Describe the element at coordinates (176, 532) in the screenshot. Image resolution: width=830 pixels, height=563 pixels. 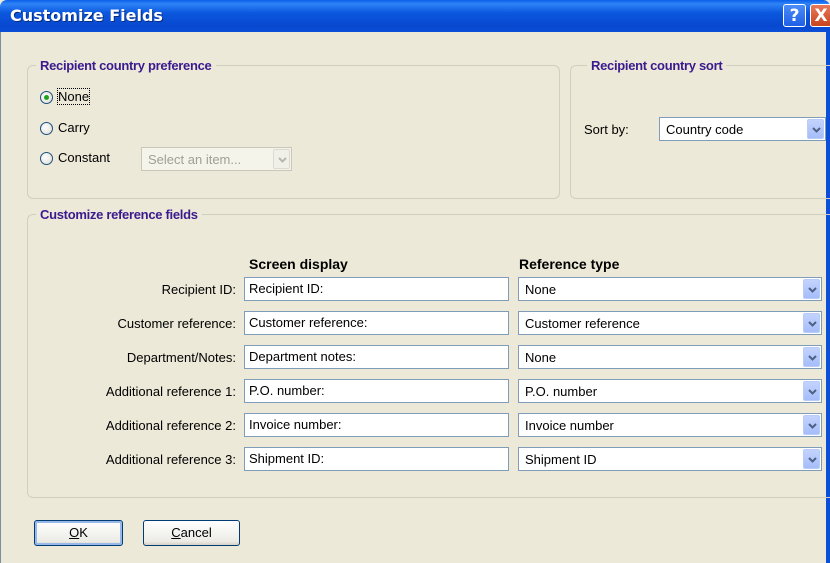
I see `cancel-button-accel: C` at that location.